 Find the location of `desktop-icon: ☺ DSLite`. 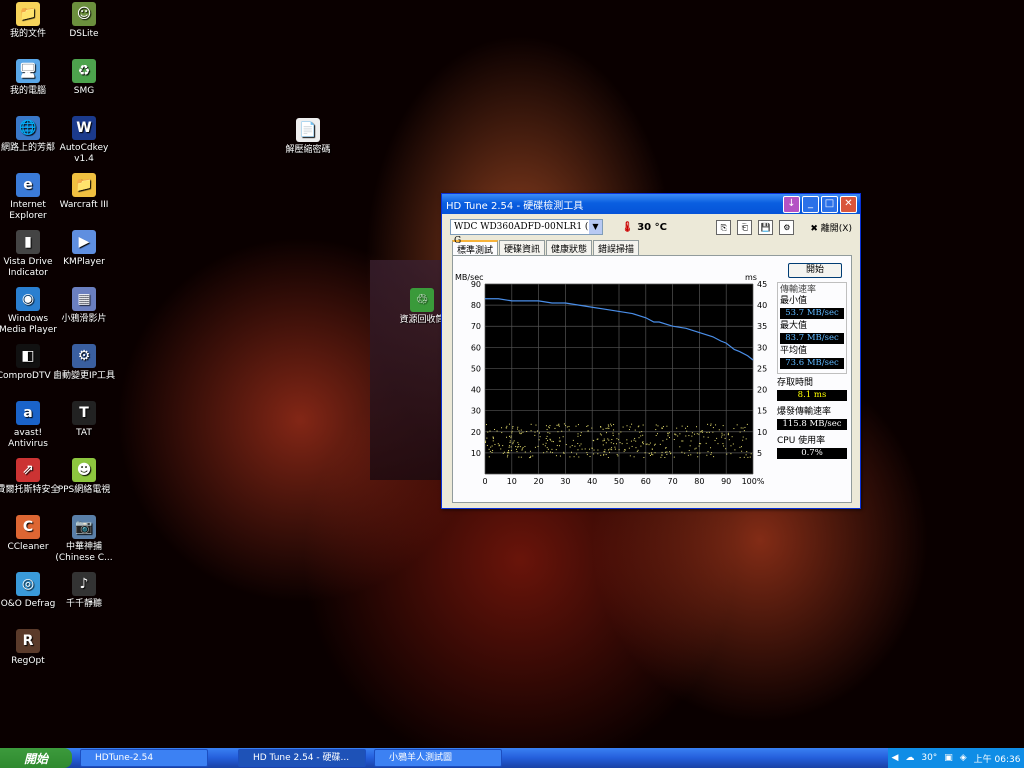

desktop-icon: ☺ DSLite is located at coordinates (84, 21).